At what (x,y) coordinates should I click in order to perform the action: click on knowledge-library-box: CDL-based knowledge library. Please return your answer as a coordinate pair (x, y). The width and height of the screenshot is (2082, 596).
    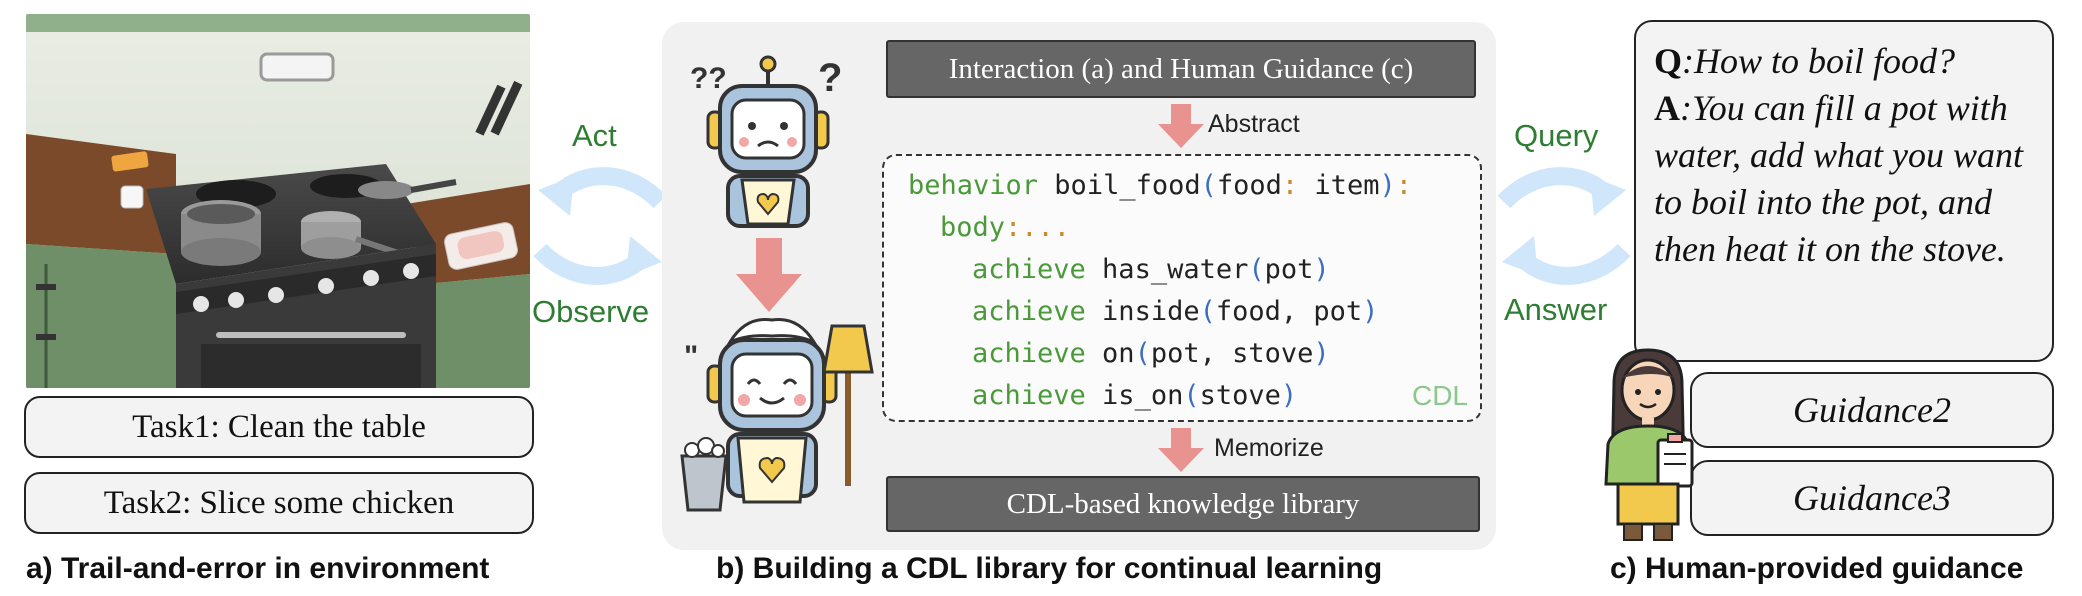
    Looking at the image, I should click on (1183, 504).